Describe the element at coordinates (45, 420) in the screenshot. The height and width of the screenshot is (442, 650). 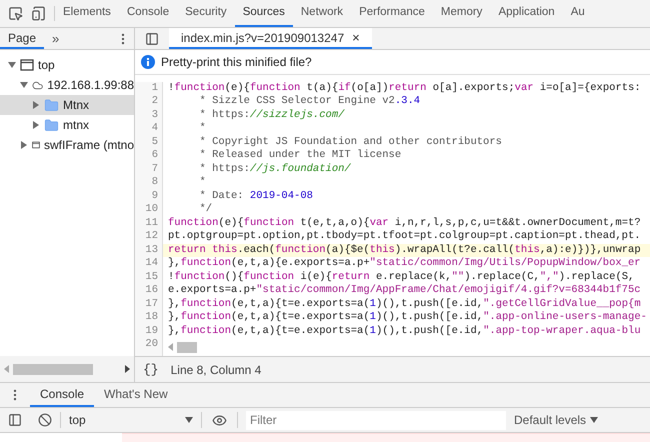
I see `clear-icon` at that location.